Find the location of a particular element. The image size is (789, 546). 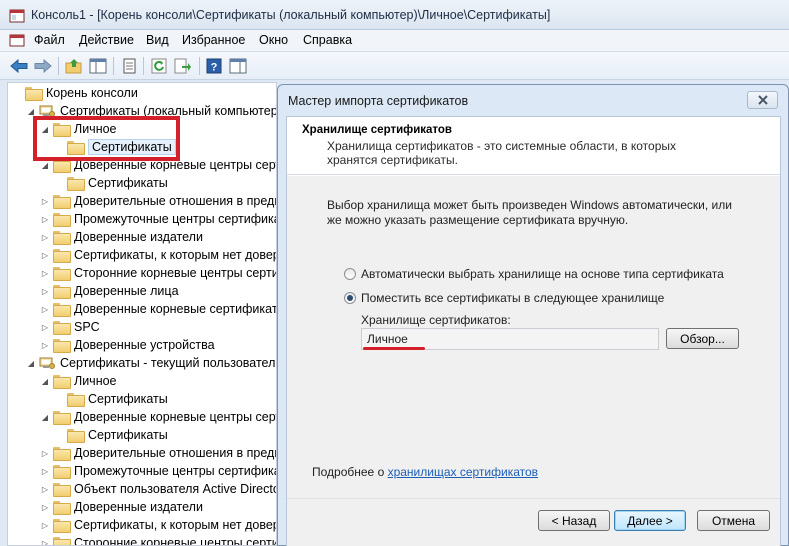

tree-item: ◢ Доверенные корневые центры серти is located at coordinates (158, 417).